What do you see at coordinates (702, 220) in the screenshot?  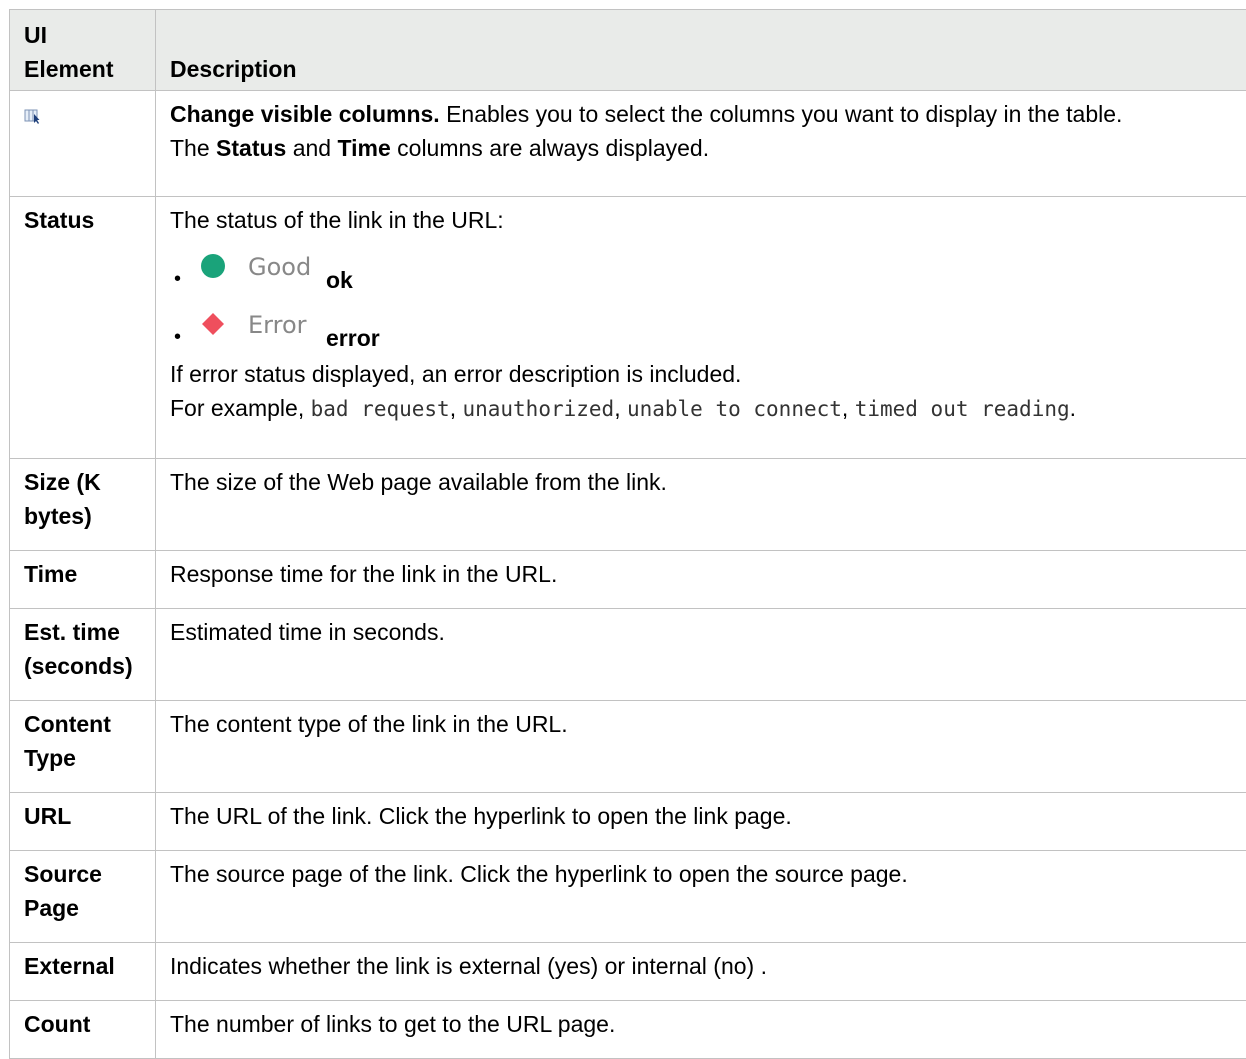 I see `status-intro: The status of the link in the URL:` at bounding box center [702, 220].